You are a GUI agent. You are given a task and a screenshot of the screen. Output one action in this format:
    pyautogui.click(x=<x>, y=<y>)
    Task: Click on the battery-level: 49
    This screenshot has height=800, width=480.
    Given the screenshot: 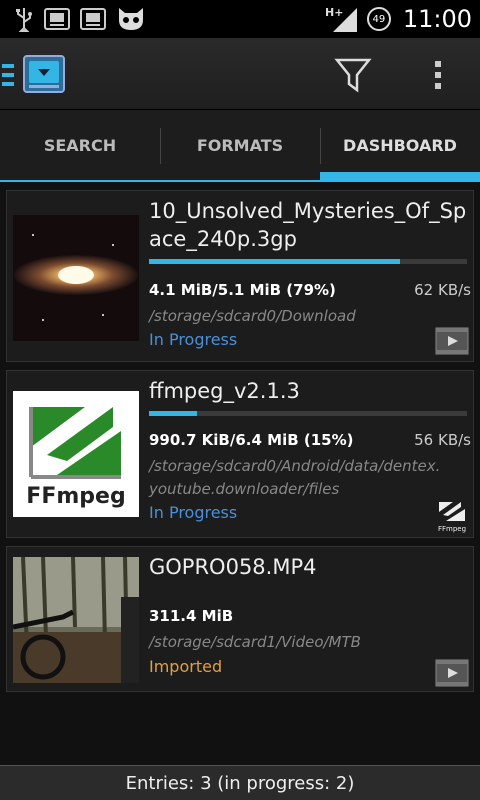 What is the action you would take?
    pyautogui.click(x=379, y=19)
    